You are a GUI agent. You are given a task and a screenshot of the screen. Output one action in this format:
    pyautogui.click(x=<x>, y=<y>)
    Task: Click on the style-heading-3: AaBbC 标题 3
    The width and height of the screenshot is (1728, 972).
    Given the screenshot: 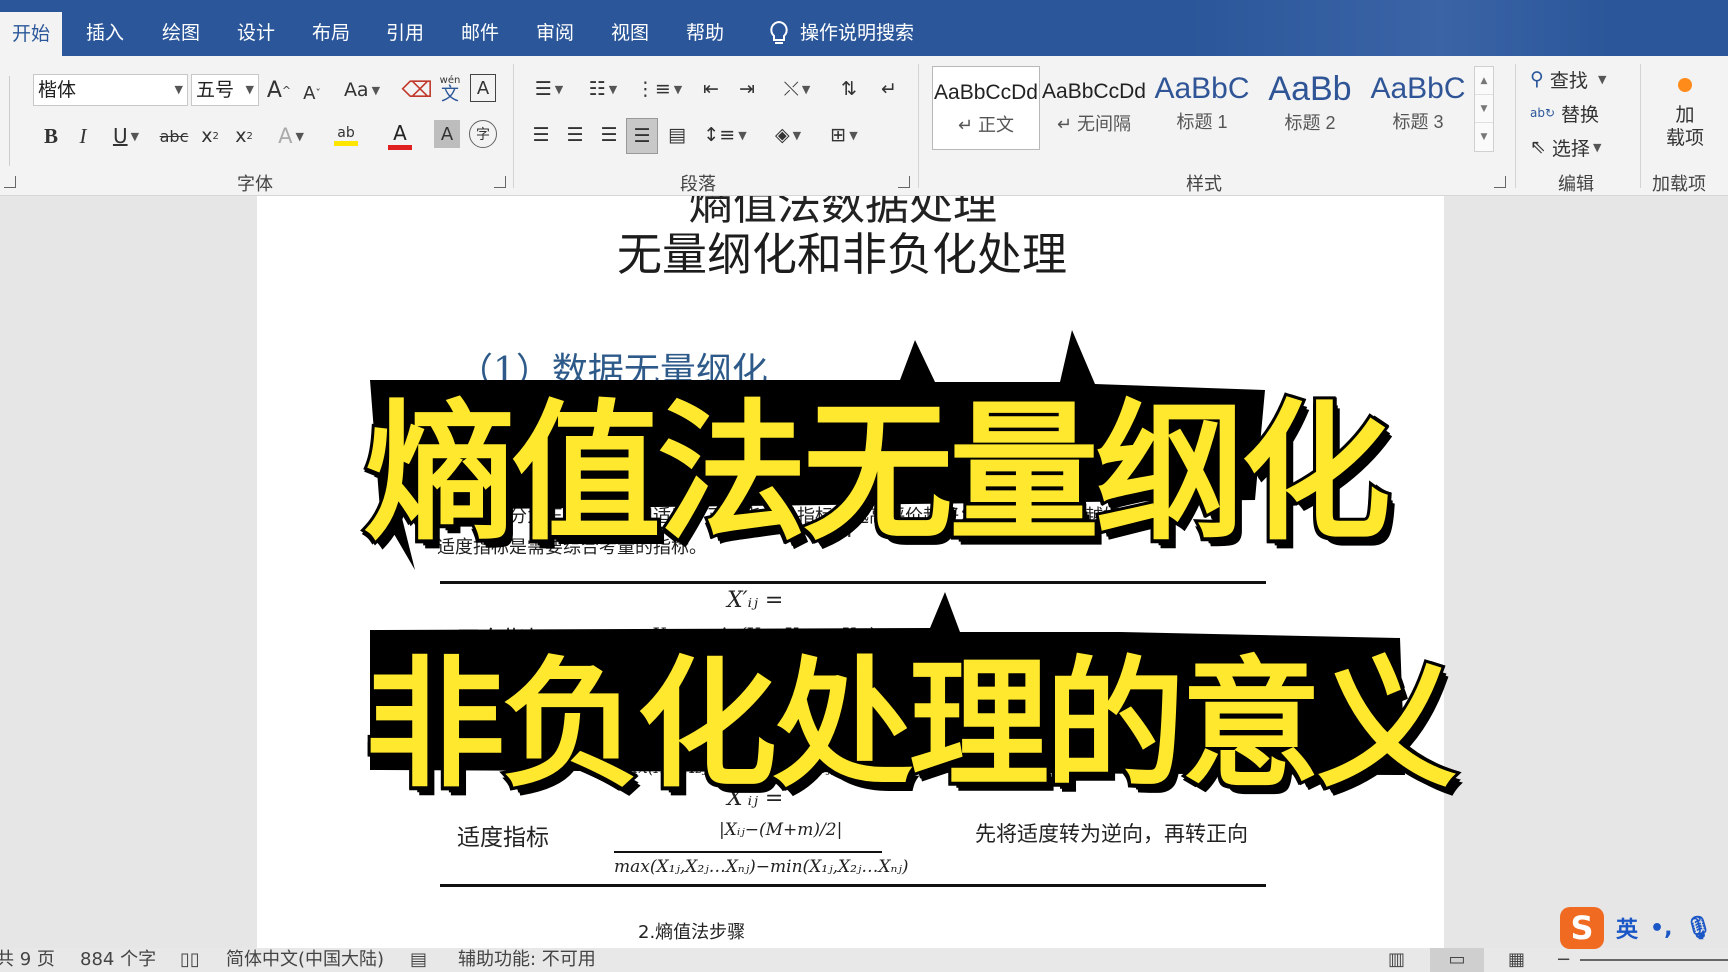 What is the action you would take?
    pyautogui.click(x=1418, y=108)
    